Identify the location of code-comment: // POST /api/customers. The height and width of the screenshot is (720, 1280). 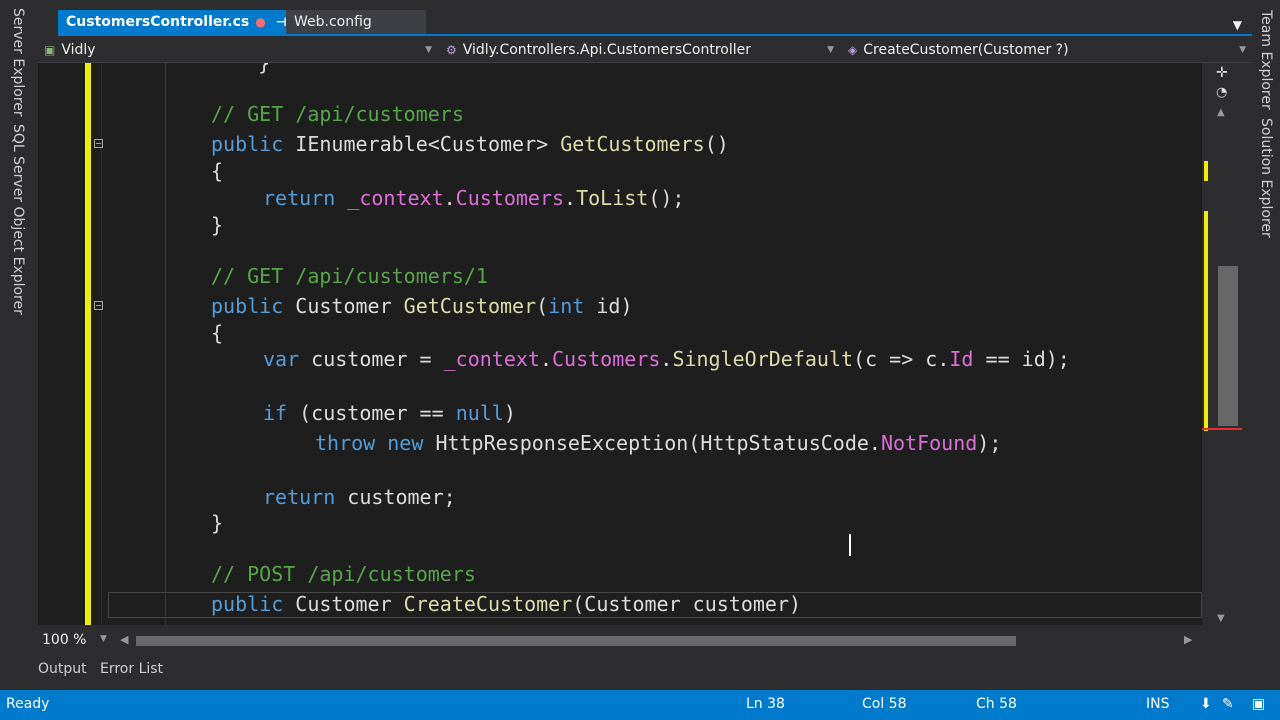
(343, 574).